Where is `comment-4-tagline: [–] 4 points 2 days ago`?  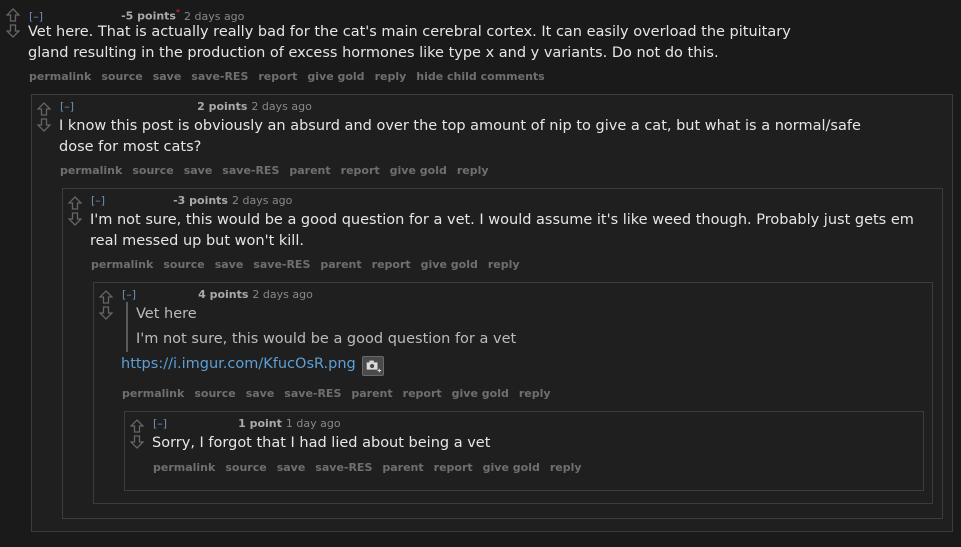
comment-4-tagline: [–] 4 points 2 days ago is located at coordinates (217, 294).